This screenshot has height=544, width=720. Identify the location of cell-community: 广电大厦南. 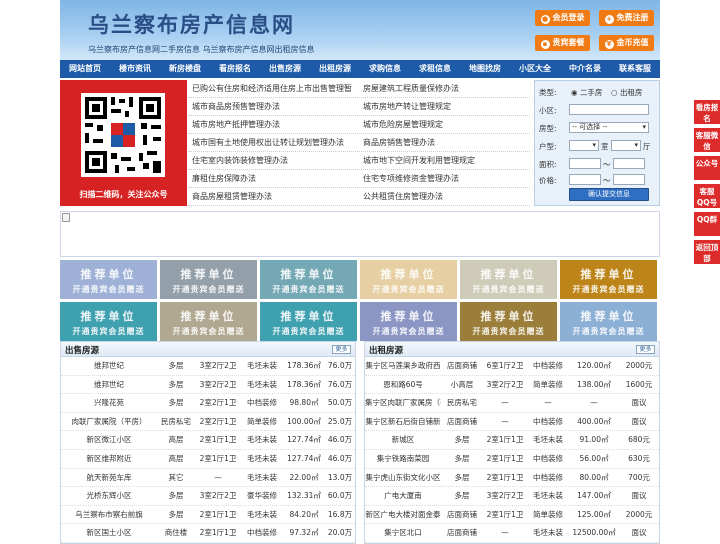
(403, 496).